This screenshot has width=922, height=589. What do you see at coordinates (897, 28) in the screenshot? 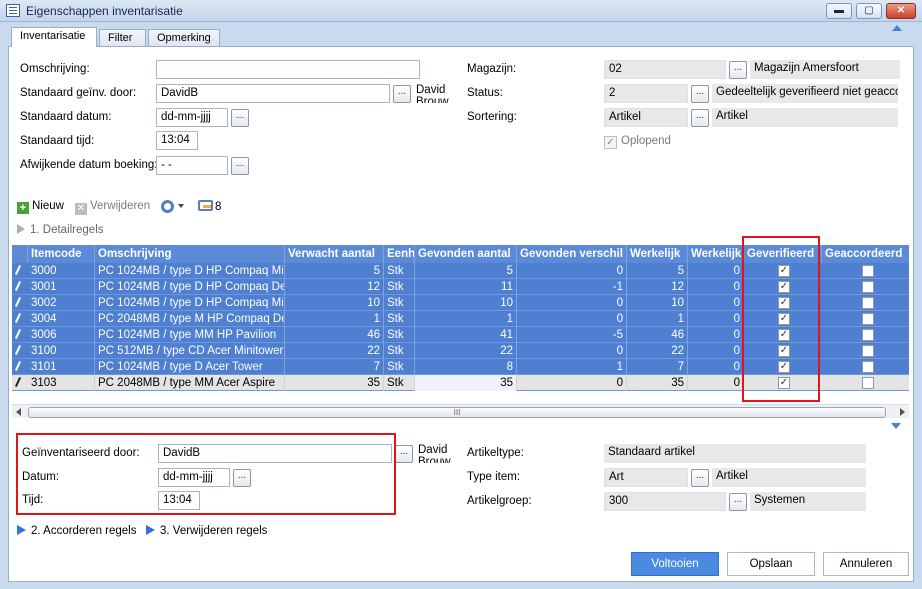
I see `collapse-up-icon` at bounding box center [897, 28].